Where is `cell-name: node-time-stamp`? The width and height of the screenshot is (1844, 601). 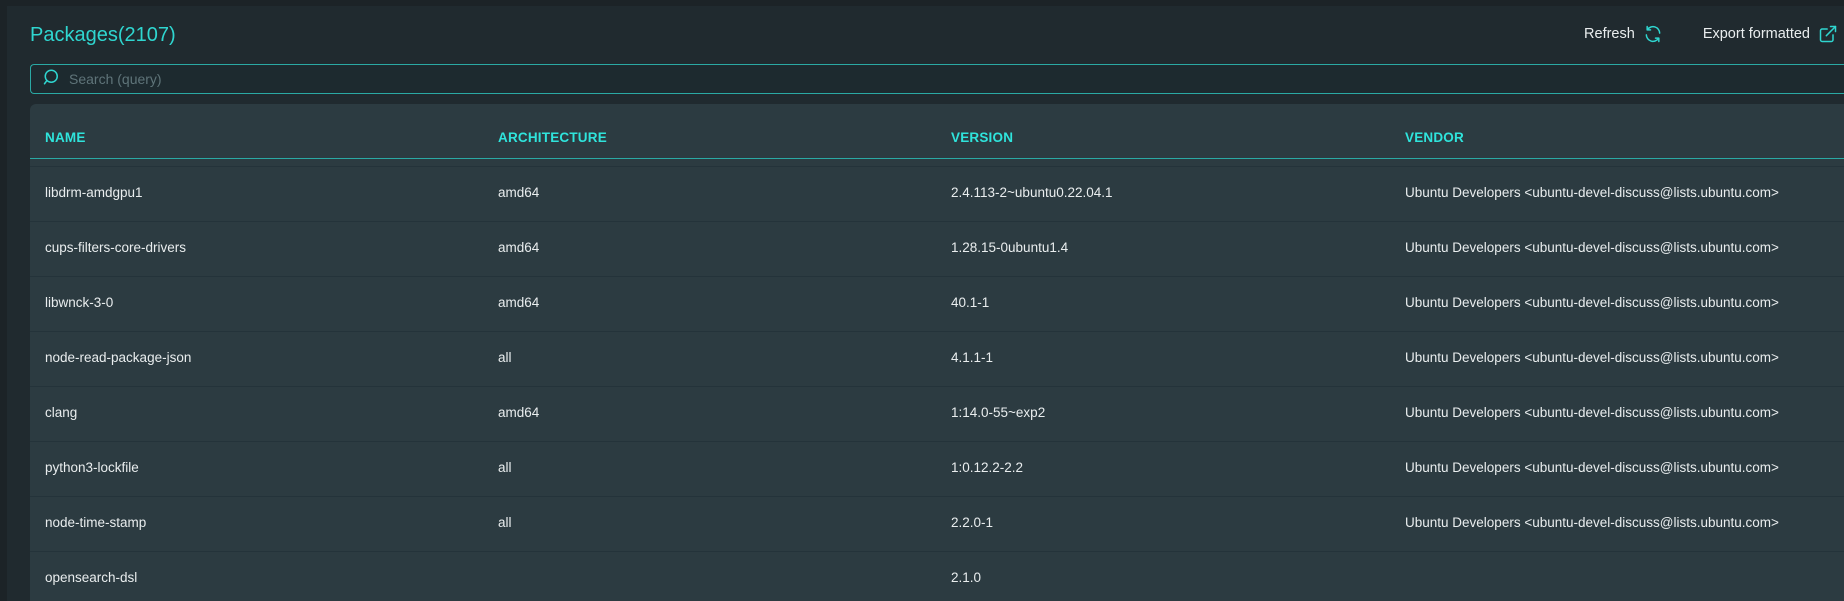
cell-name: node-time-stamp is located at coordinates (96, 522).